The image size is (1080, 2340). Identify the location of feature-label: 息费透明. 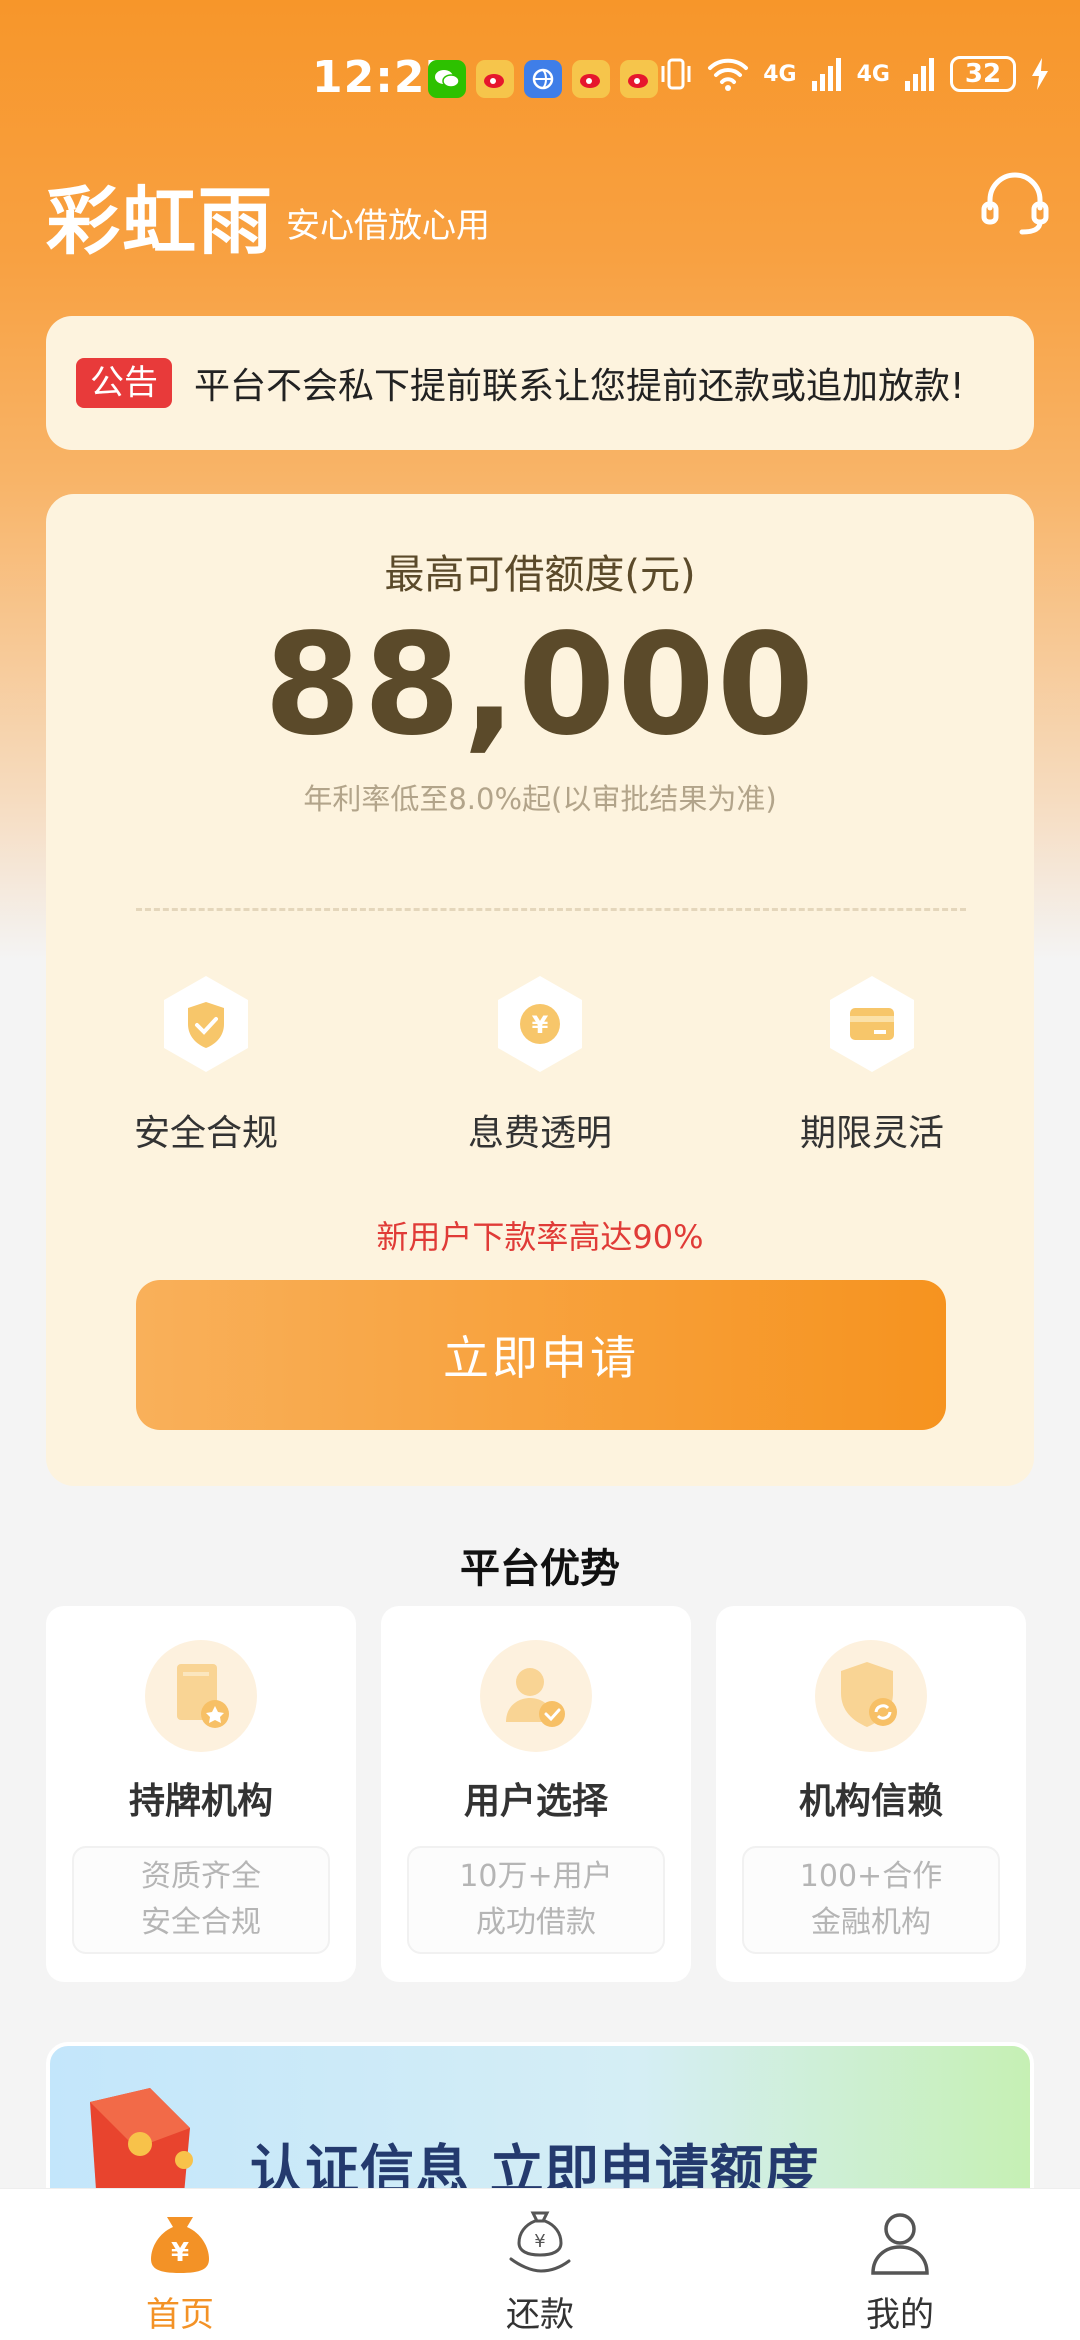
(539, 1133).